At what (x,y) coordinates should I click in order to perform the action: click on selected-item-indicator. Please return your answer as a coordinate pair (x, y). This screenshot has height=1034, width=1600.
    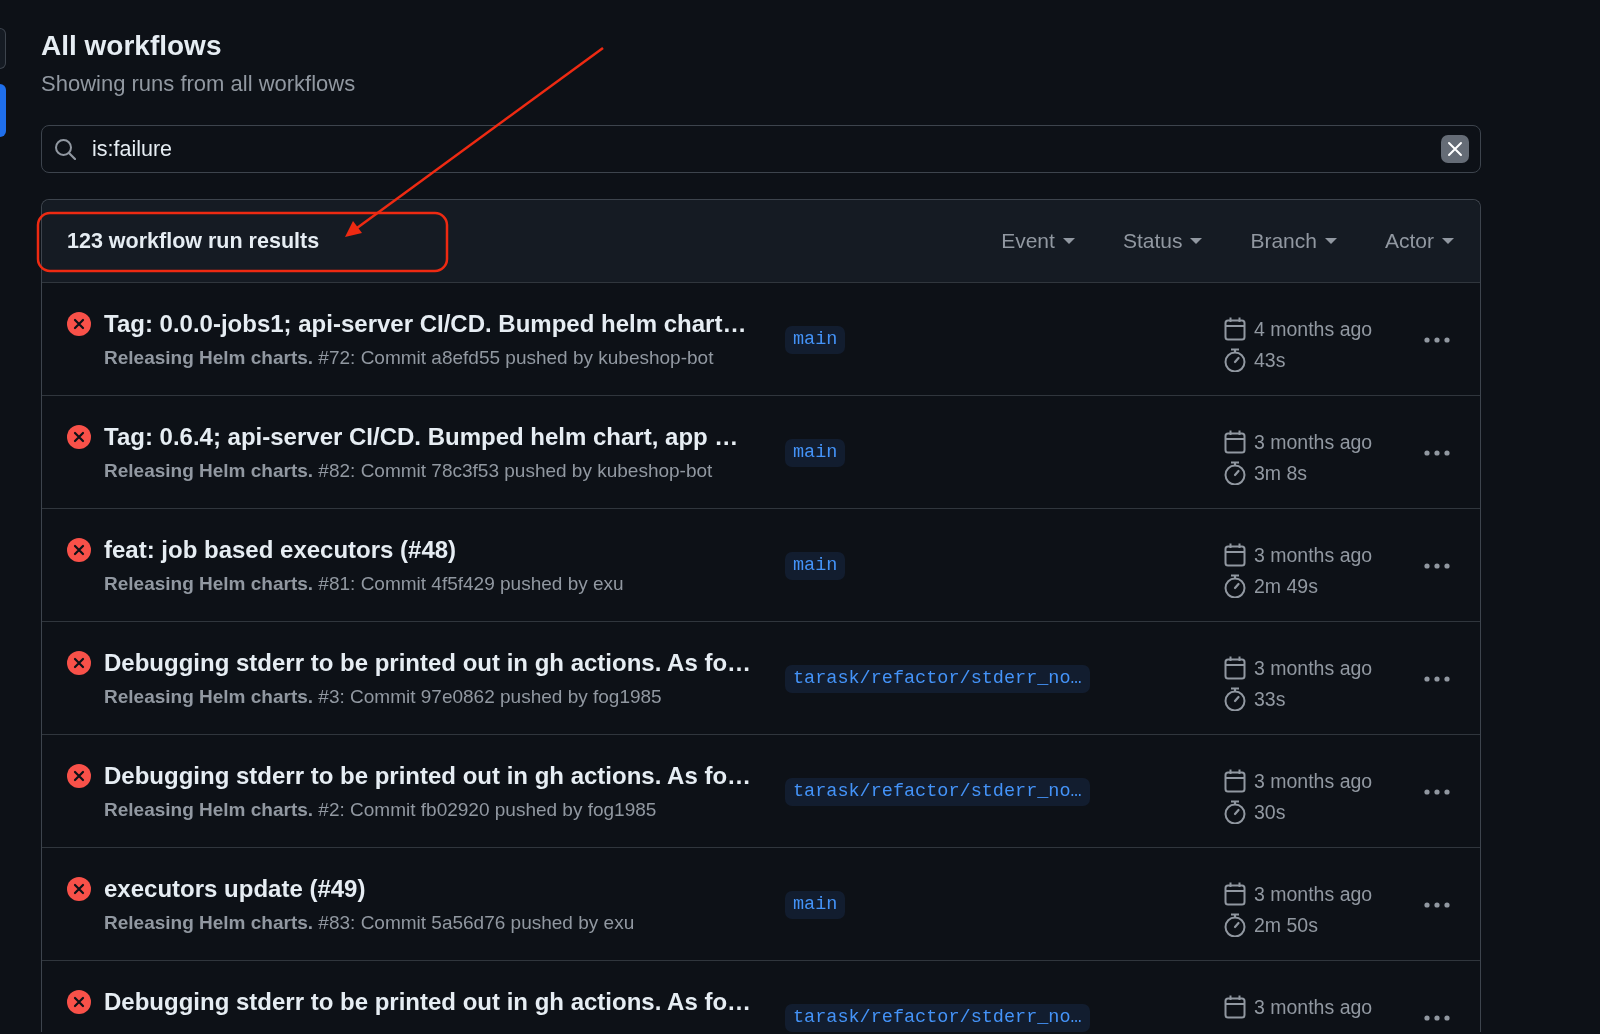
    Looking at the image, I should click on (3, 110).